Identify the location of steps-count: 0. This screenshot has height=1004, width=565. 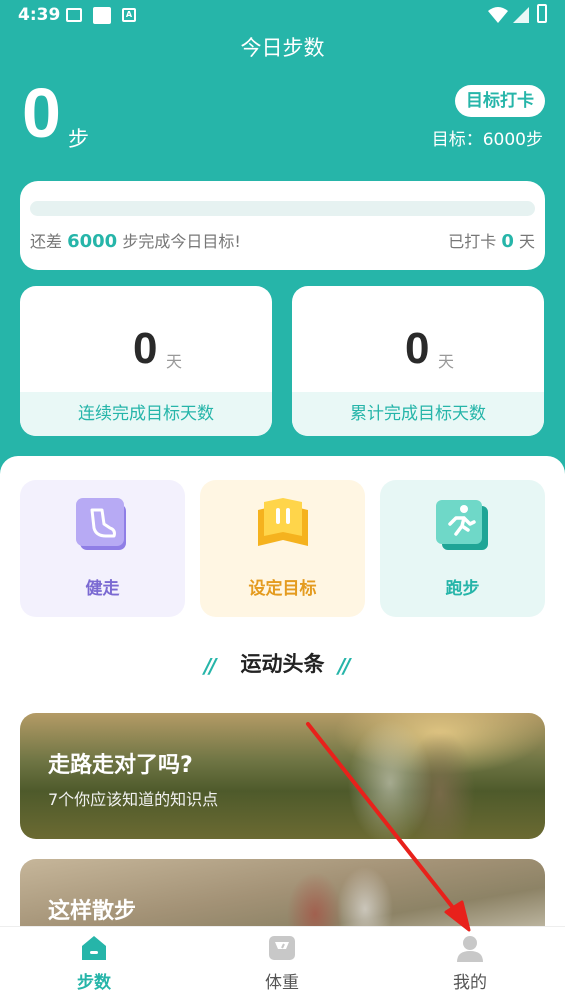
(41, 113).